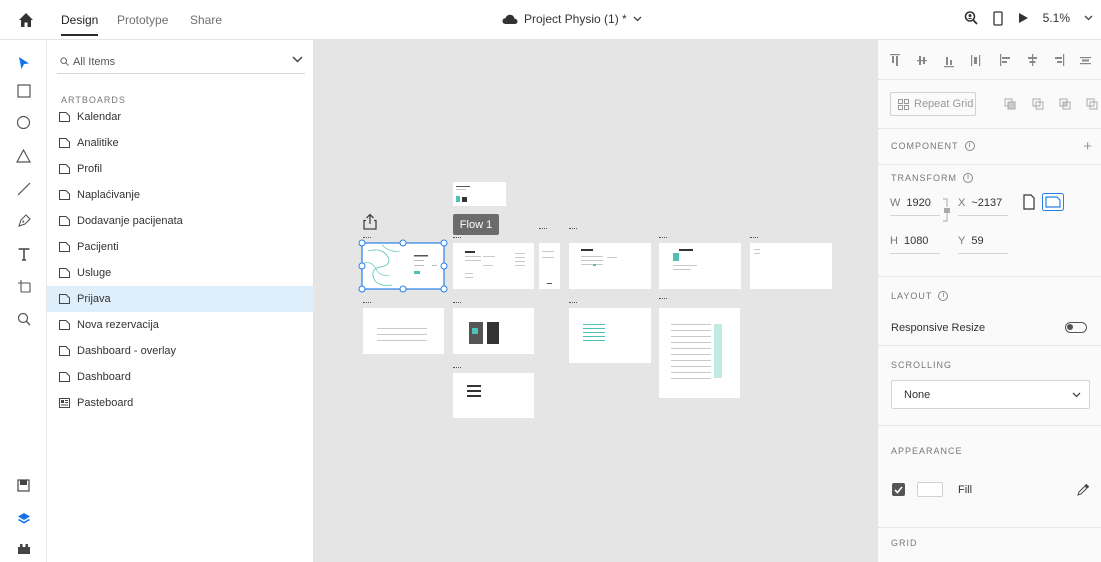 The height and width of the screenshot is (562, 1101). Describe the element at coordinates (180, 403) in the screenshot. I see `layer-item: Pasteboard` at that location.